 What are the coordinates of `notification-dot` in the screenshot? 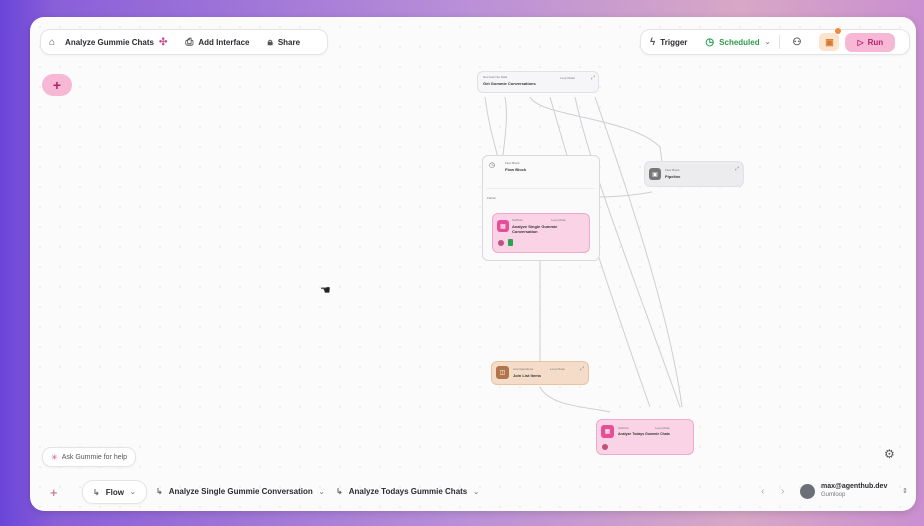 It's located at (838, 31).